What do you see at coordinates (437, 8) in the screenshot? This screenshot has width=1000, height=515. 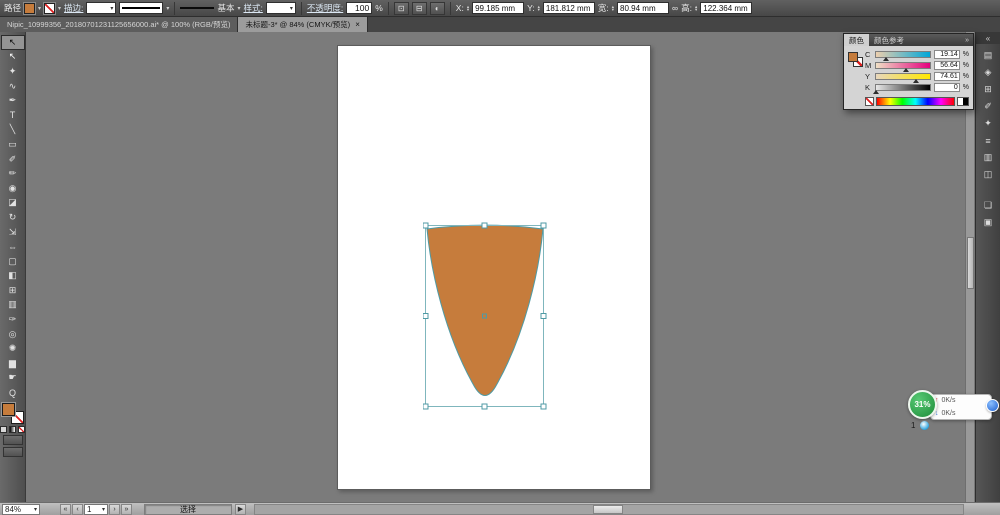 I see `recolor-artwork-button: ◐` at bounding box center [437, 8].